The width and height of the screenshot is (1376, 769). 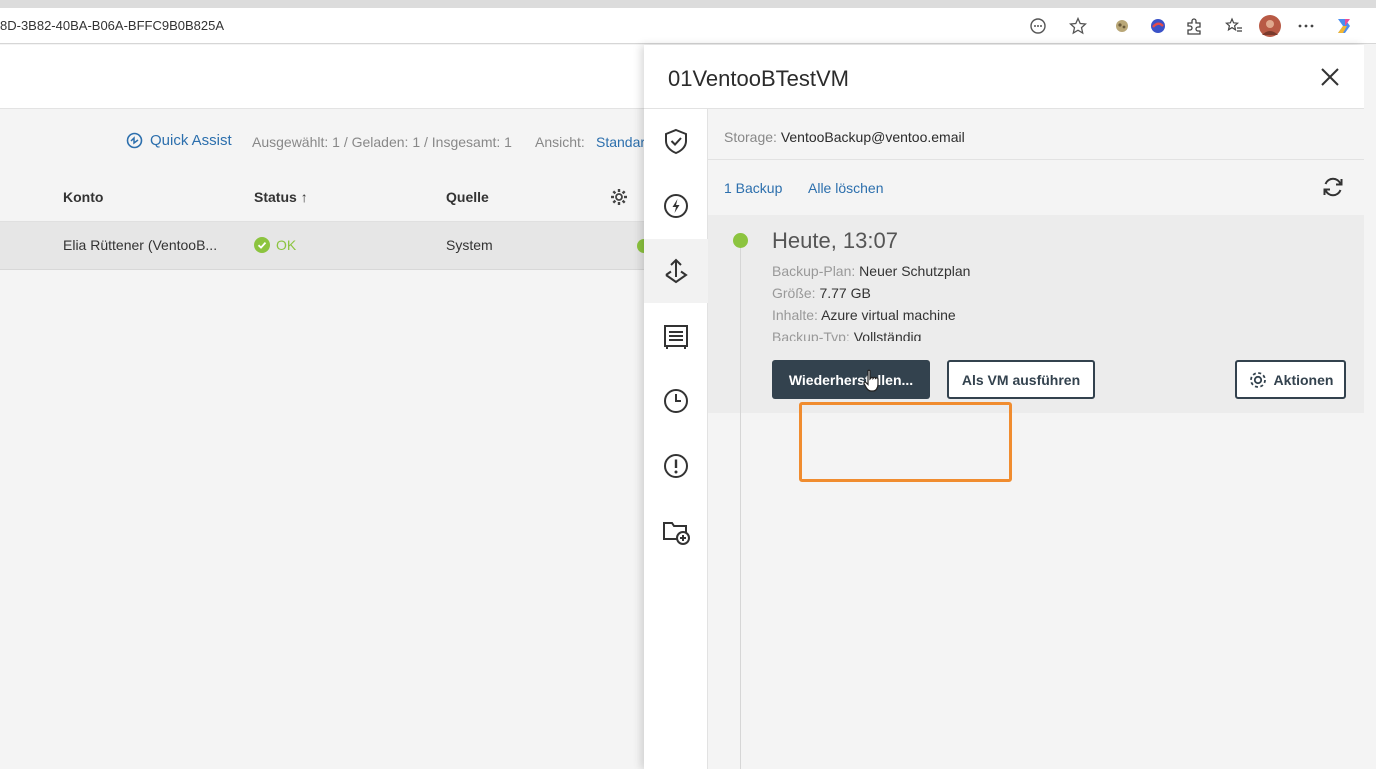 I want to click on backup-type-row: Backup-Typ: Vollständig, so click(x=846, y=335).